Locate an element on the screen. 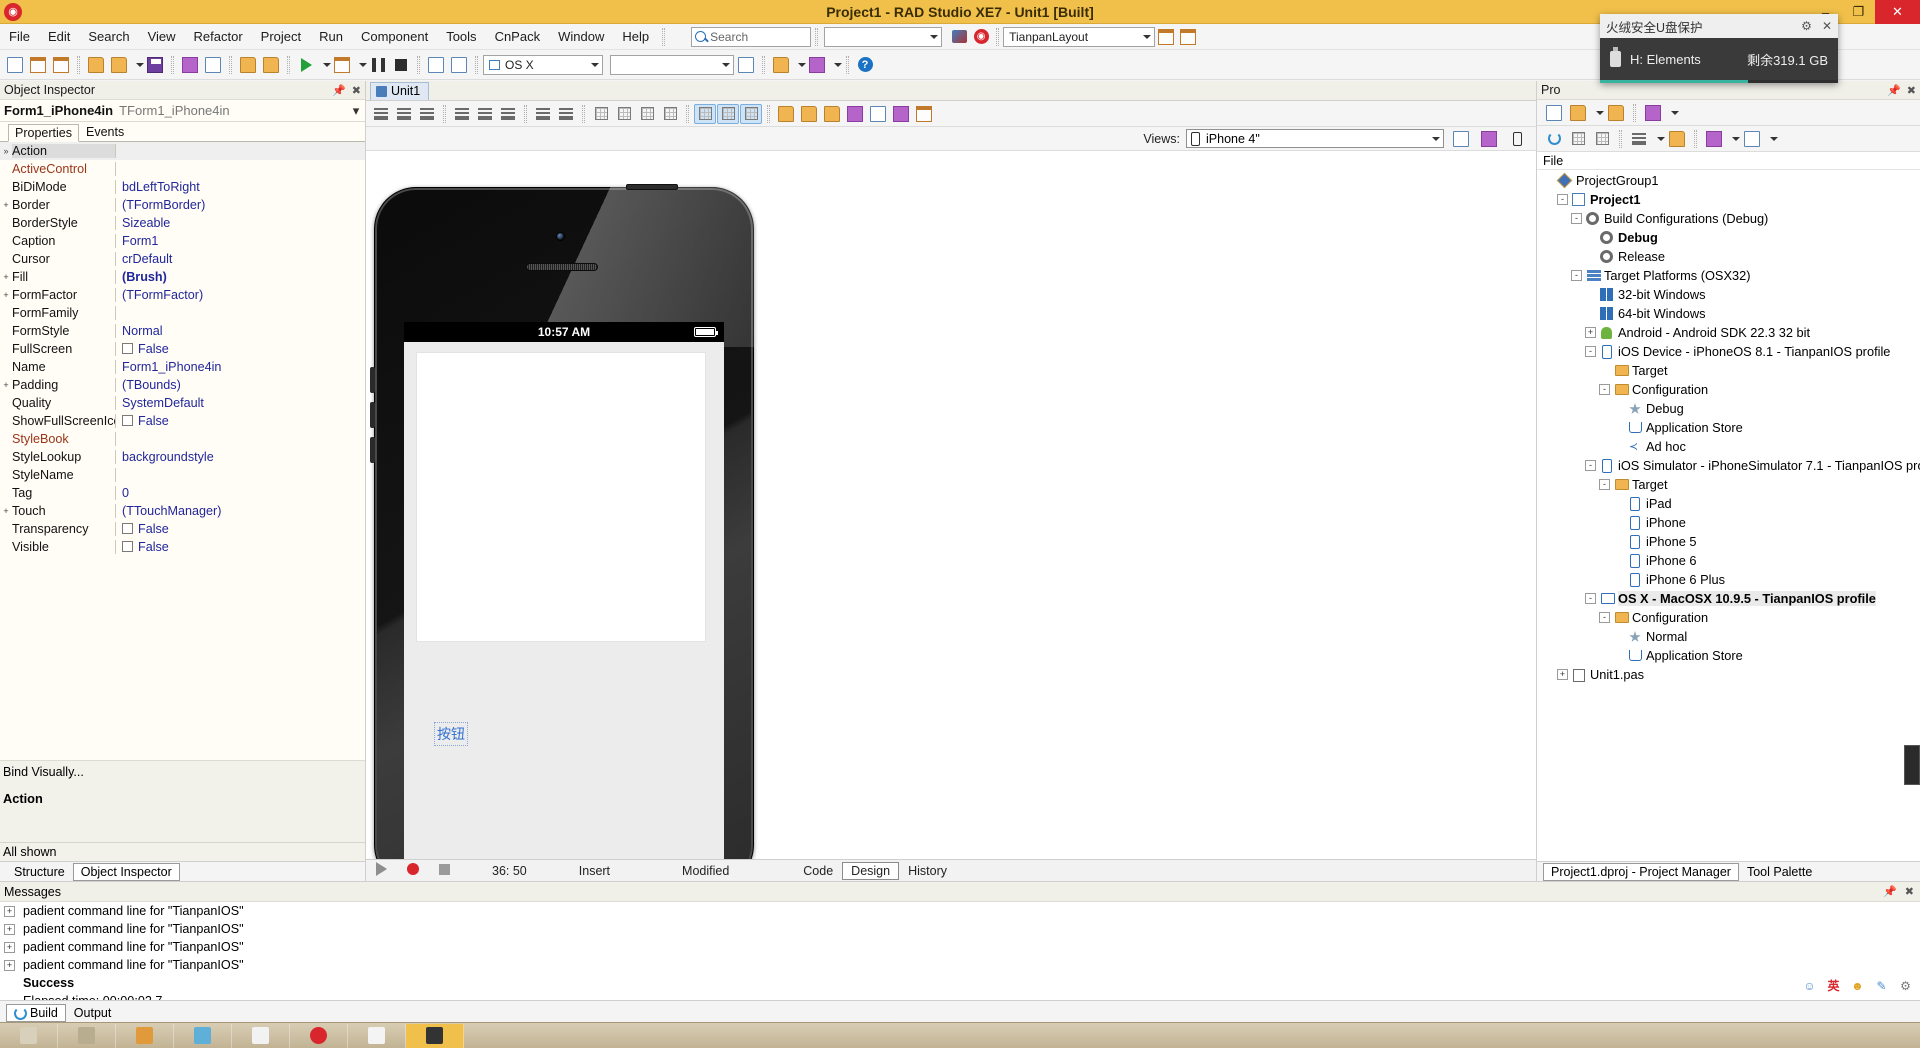 The width and height of the screenshot is (1920, 1048). menu-item-refactor: Refactor is located at coordinates (218, 36).